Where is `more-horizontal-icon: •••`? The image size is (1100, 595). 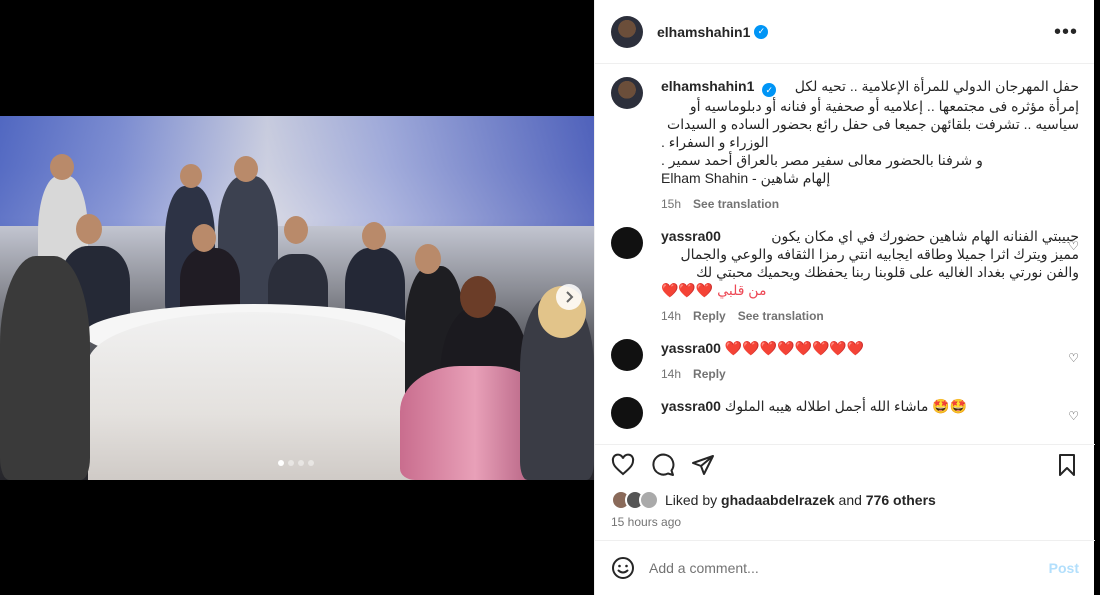 more-horizontal-icon: ••• is located at coordinates (1066, 32).